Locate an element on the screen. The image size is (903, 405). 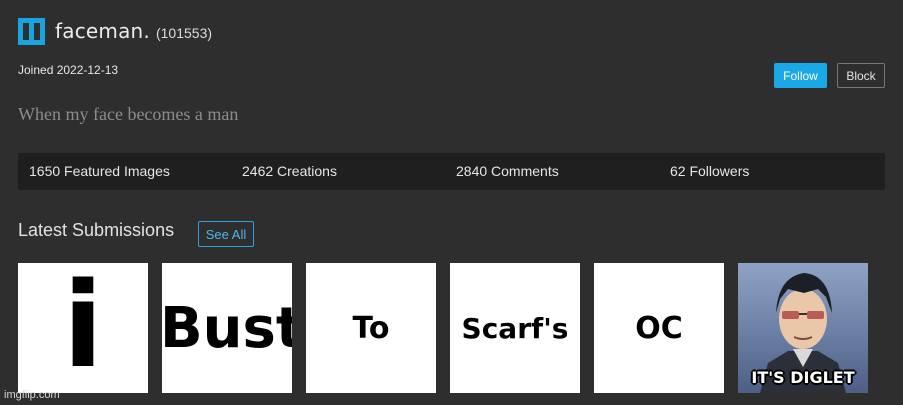
submission-thumbnail: i is located at coordinates (83, 328).